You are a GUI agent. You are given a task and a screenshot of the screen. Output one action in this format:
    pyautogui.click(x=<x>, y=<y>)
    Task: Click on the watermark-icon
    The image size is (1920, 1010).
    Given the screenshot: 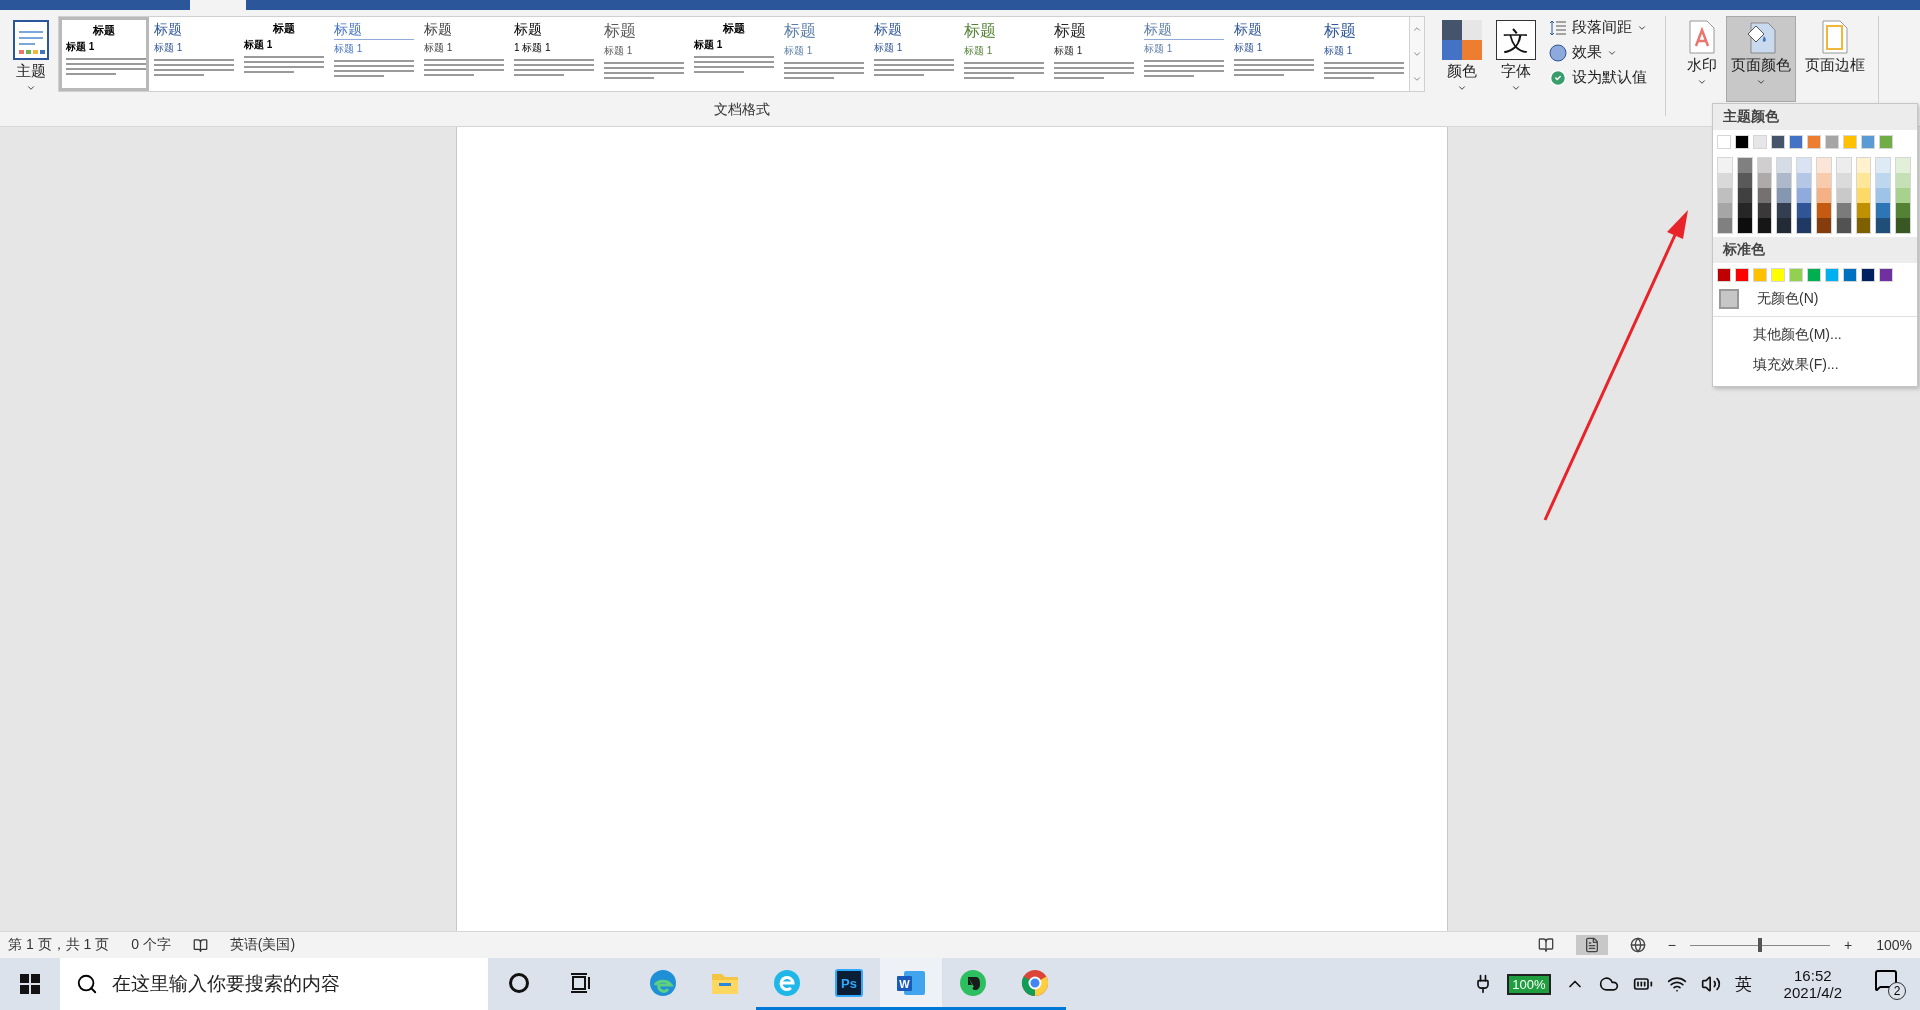 What is the action you would take?
    pyautogui.click(x=1702, y=37)
    